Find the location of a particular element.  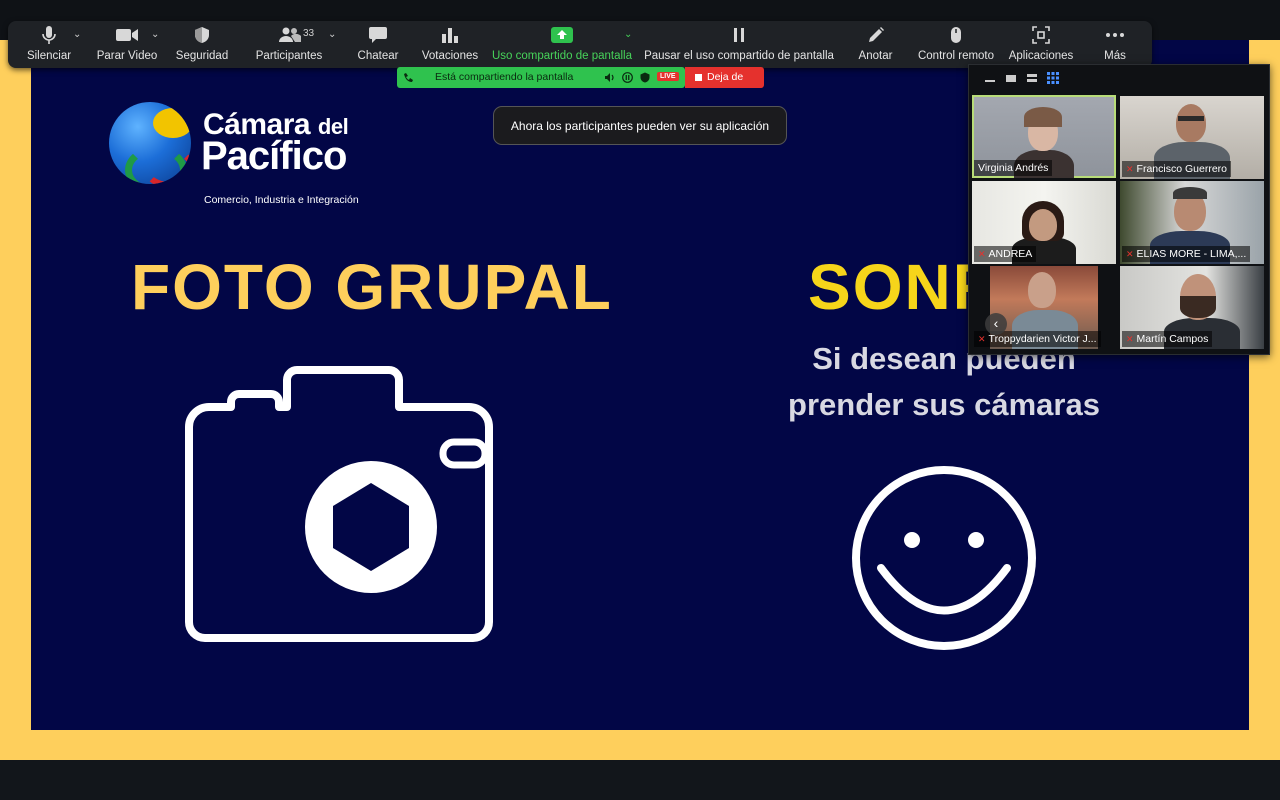

participants-button: 33 Participantes is located at coordinates (289, 44).